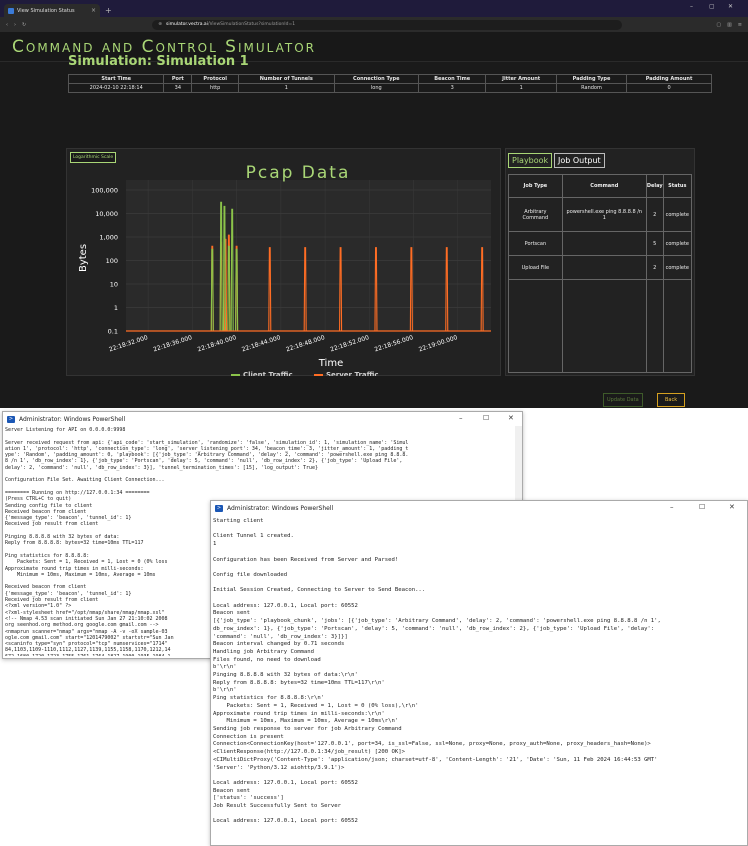 The height and width of the screenshot is (846, 748). Describe the element at coordinates (623, 400) in the screenshot. I see `update-data-button: Update Data` at that location.